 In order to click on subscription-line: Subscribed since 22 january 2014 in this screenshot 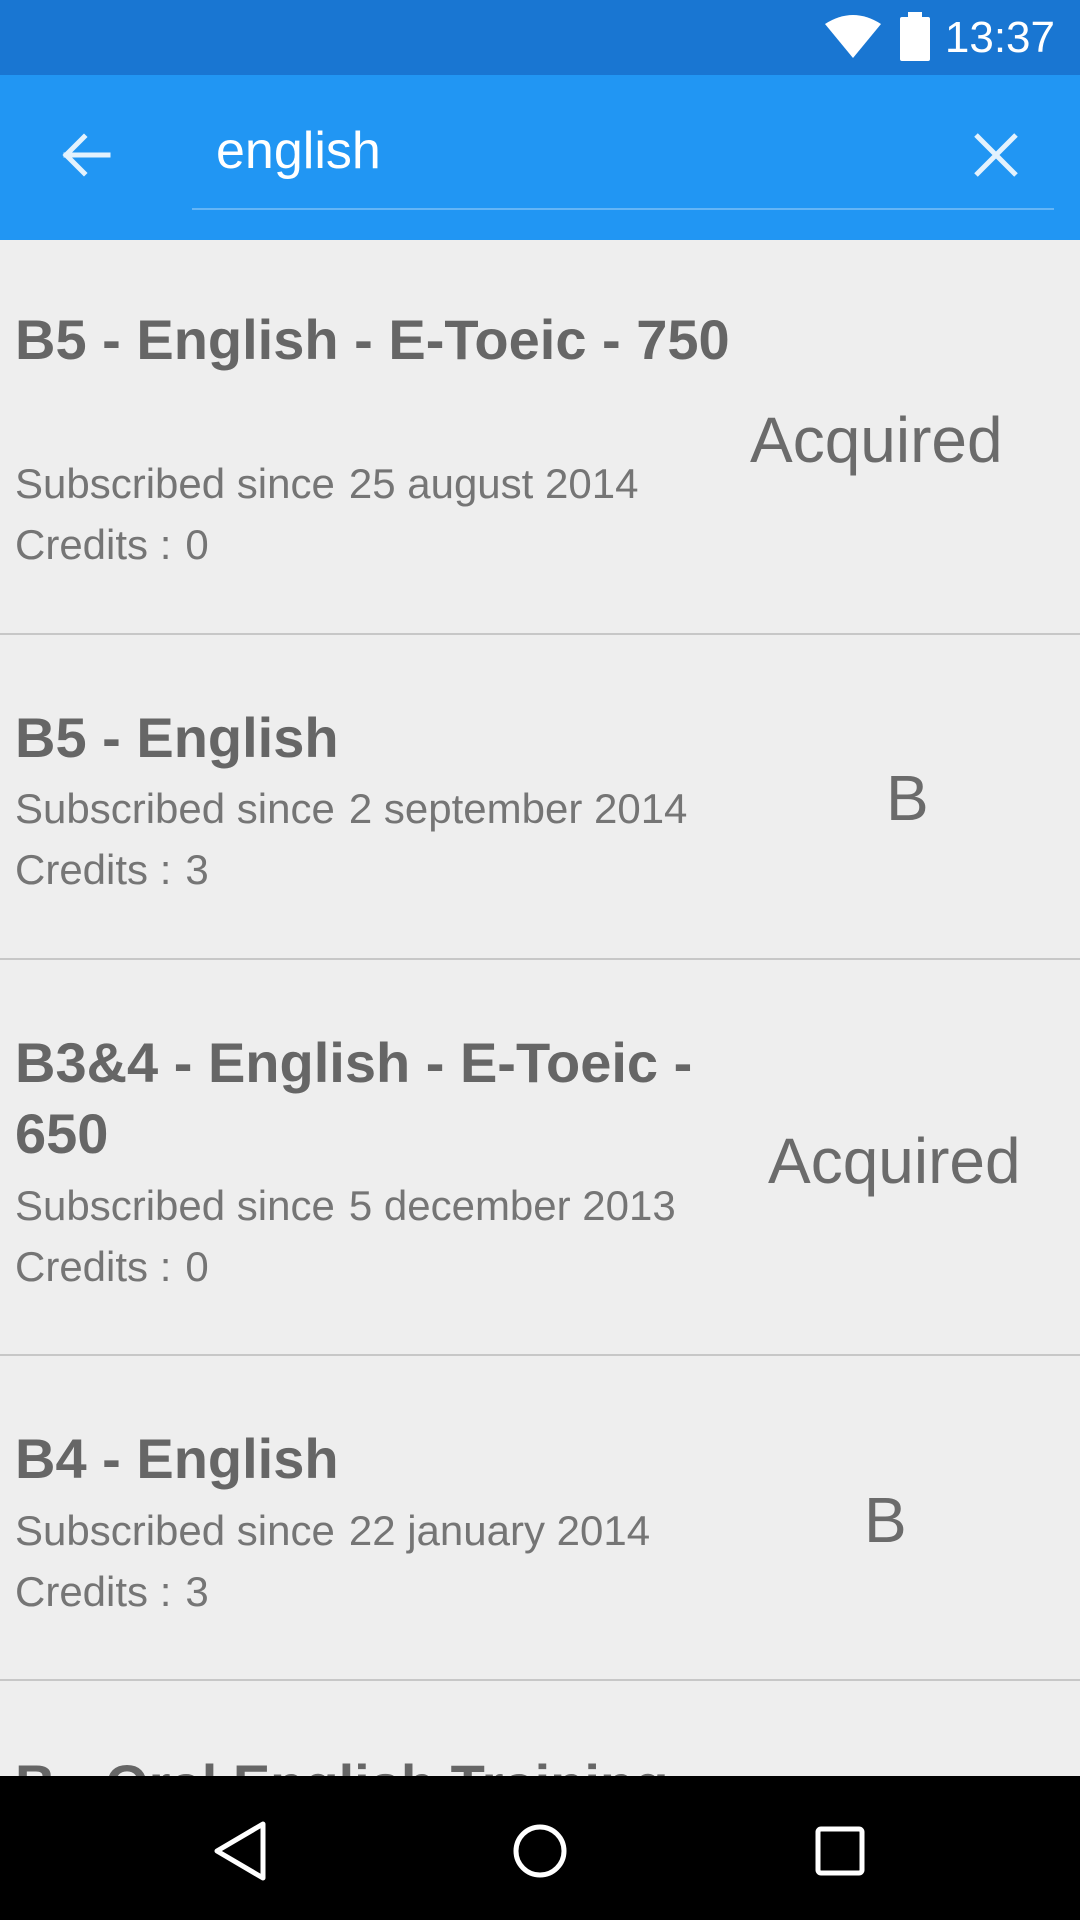, I will do `click(332, 1531)`.